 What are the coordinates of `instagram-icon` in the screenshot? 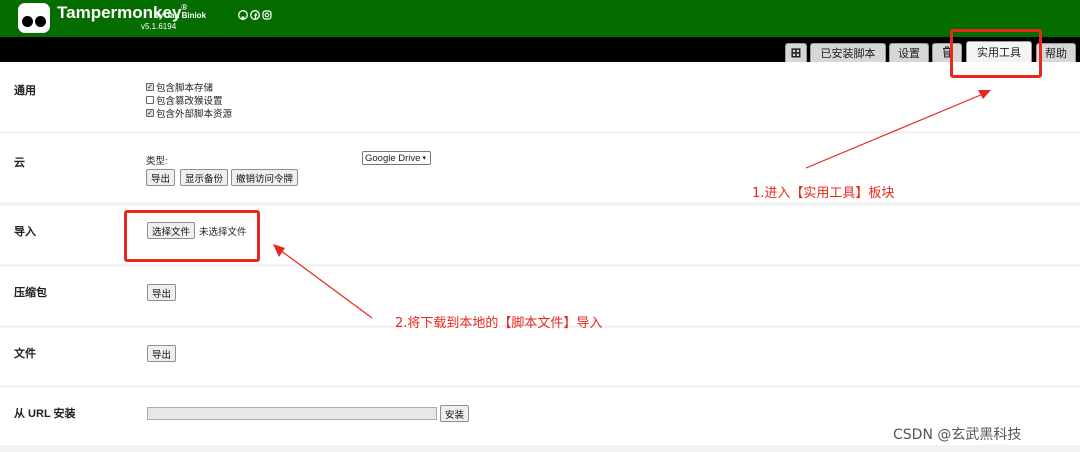 It's located at (267, 15).